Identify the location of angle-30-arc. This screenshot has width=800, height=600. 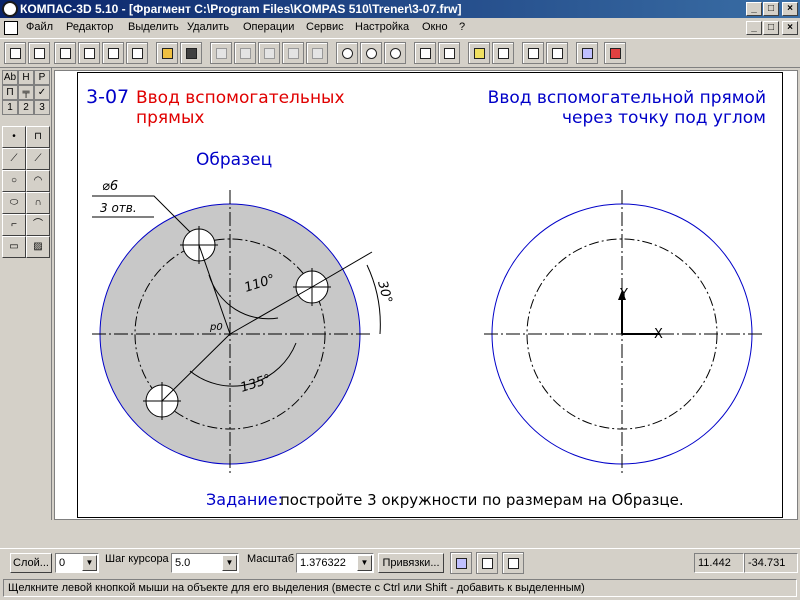
(373, 299).